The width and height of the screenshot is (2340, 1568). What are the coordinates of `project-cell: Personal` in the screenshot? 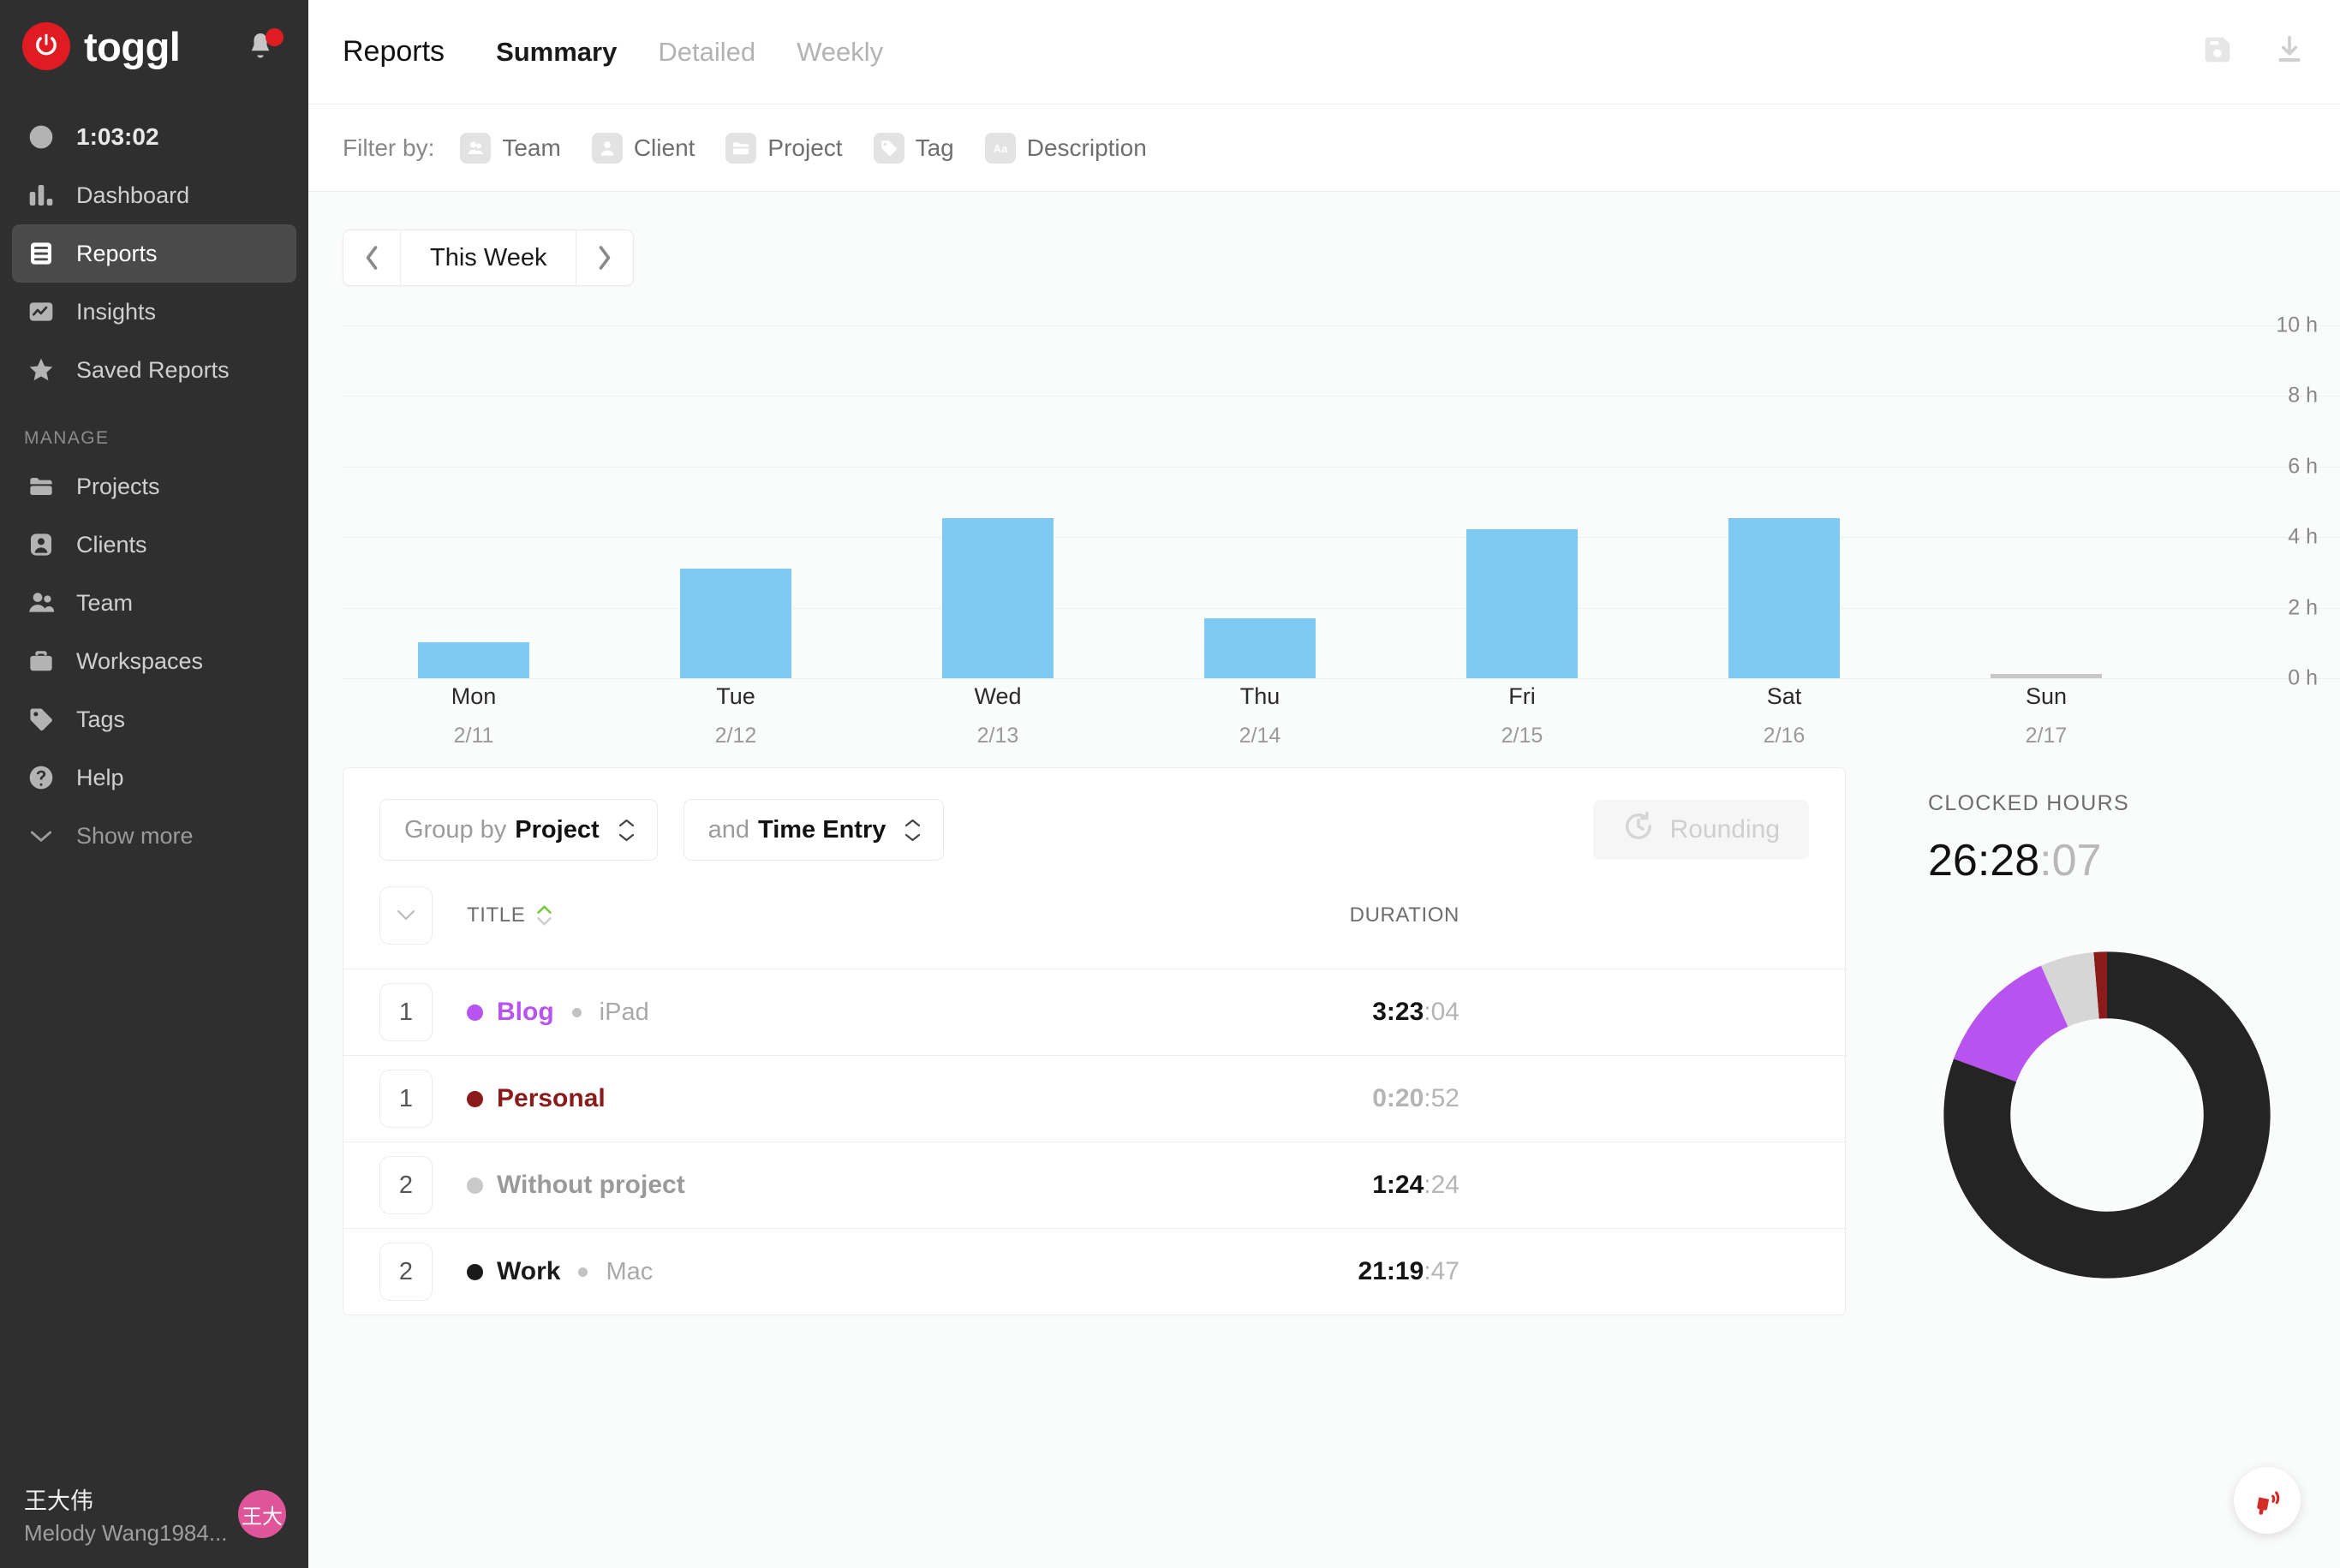 It's located at (536, 1098).